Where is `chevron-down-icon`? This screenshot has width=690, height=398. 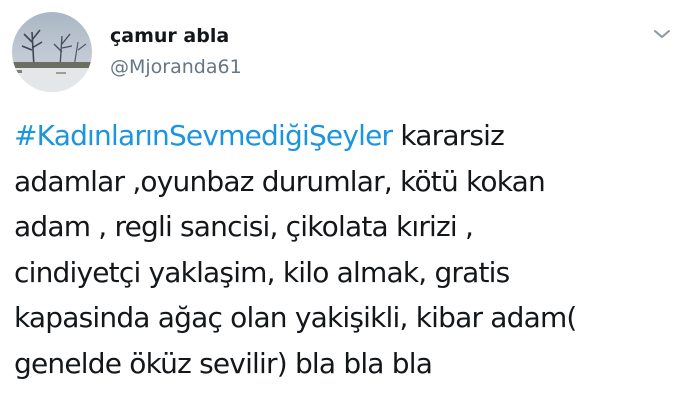 chevron-down-icon is located at coordinates (662, 34).